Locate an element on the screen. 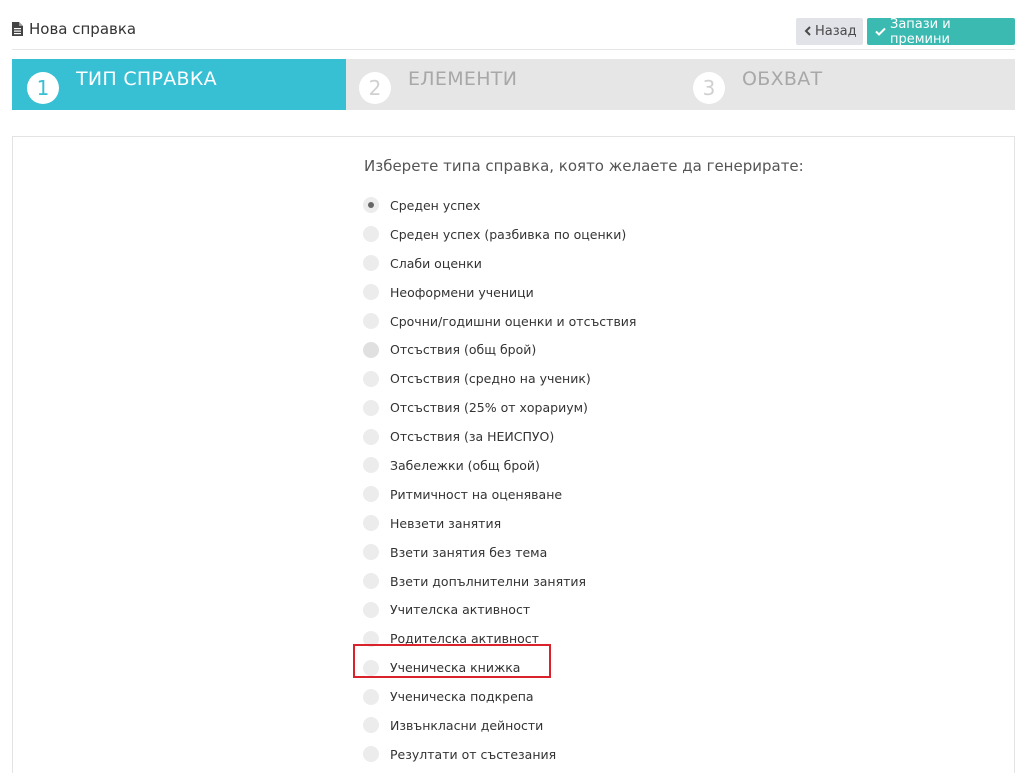  option-label: Неоформени ученици is located at coordinates (462, 292).